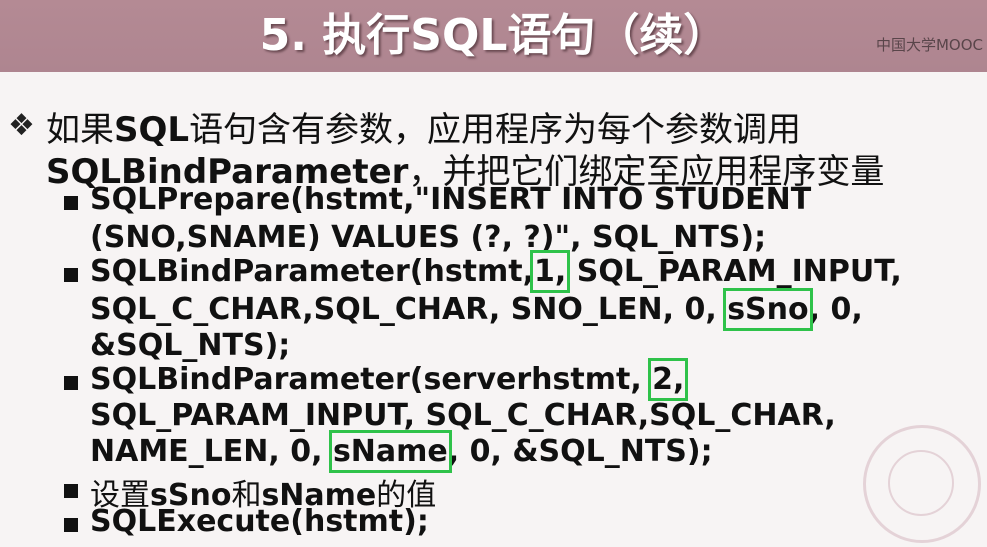 This screenshot has height=547, width=987. Describe the element at coordinates (734, 271) in the screenshot. I see `code-text: SQL_PARAM_INPUT,` at that location.